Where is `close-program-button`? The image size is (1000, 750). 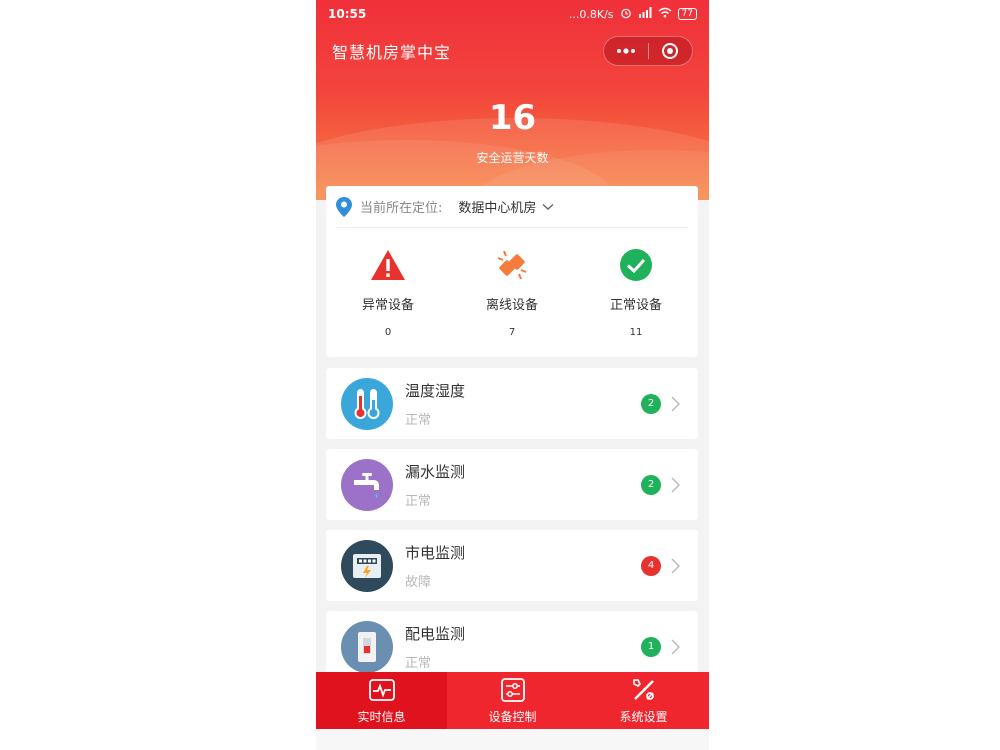 close-program-button is located at coordinates (671, 51).